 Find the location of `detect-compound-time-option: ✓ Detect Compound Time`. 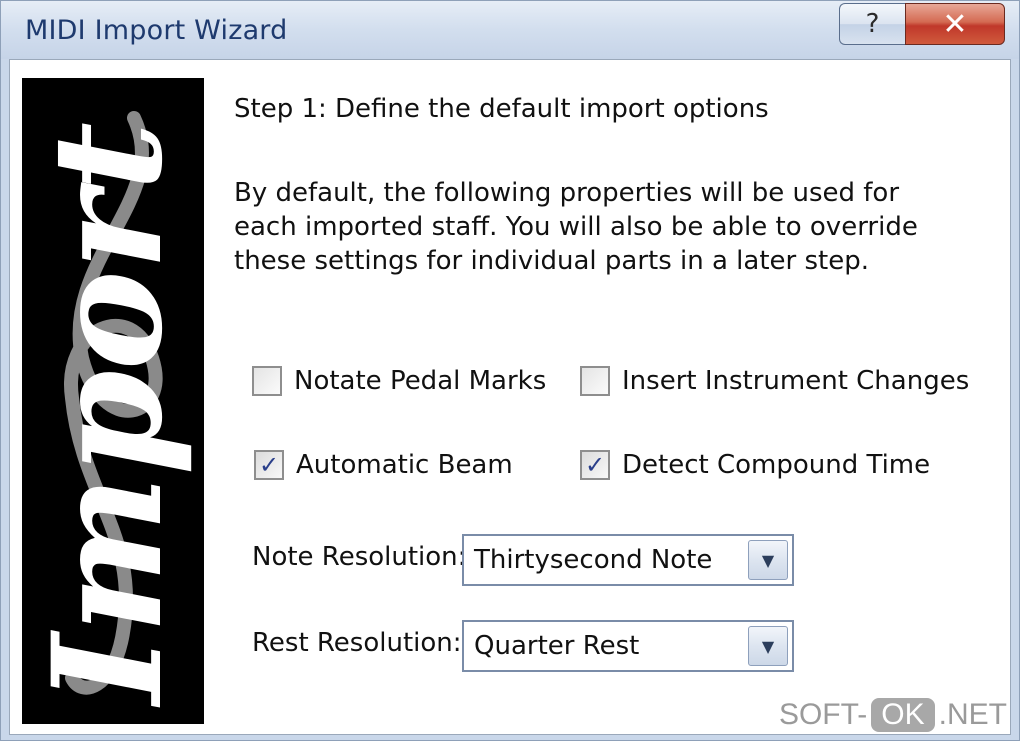

detect-compound-time-option: ✓ Detect Compound Time is located at coordinates (755, 465).